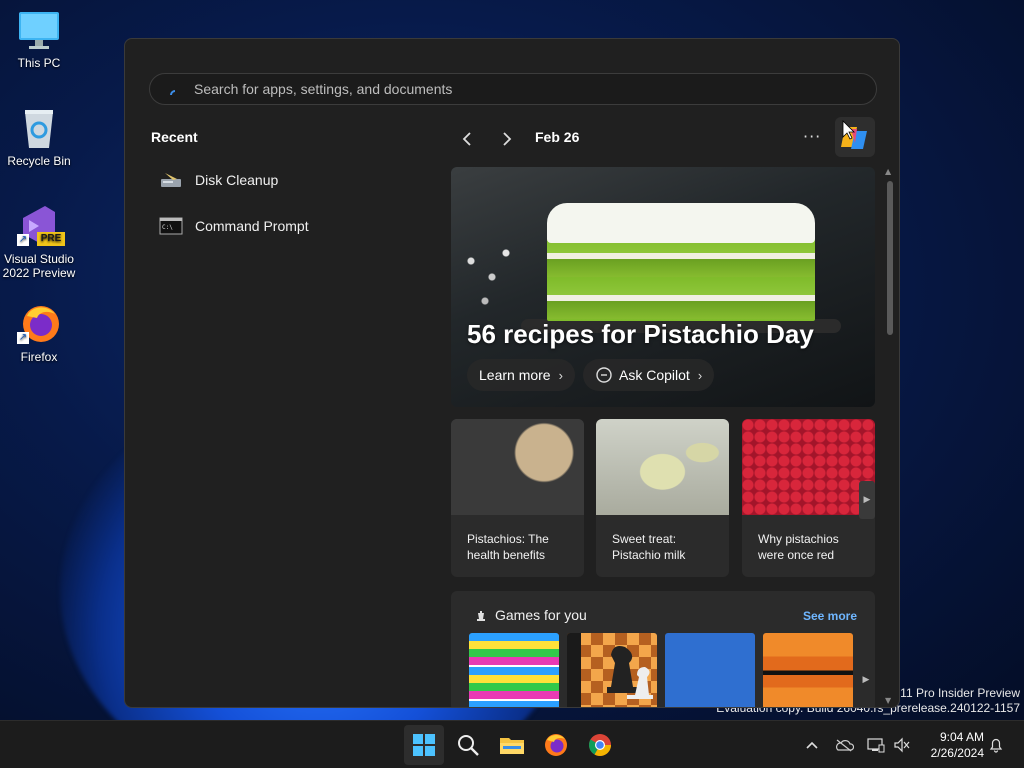  I want to click on learn-more-button: Learn more ›, so click(521, 375).